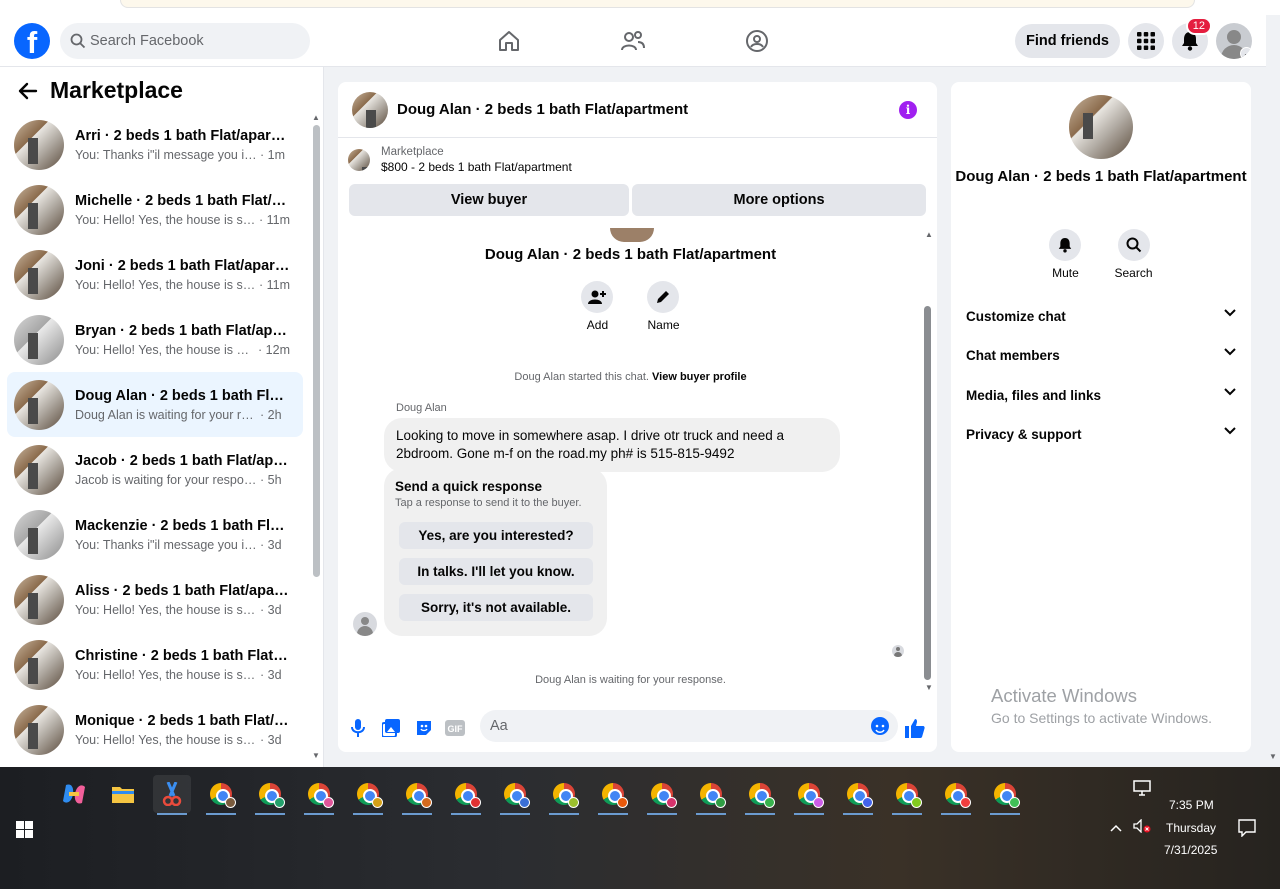 The width and height of the screenshot is (1280, 889). What do you see at coordinates (28, 91) in the screenshot?
I see `back-arrow-icon` at bounding box center [28, 91].